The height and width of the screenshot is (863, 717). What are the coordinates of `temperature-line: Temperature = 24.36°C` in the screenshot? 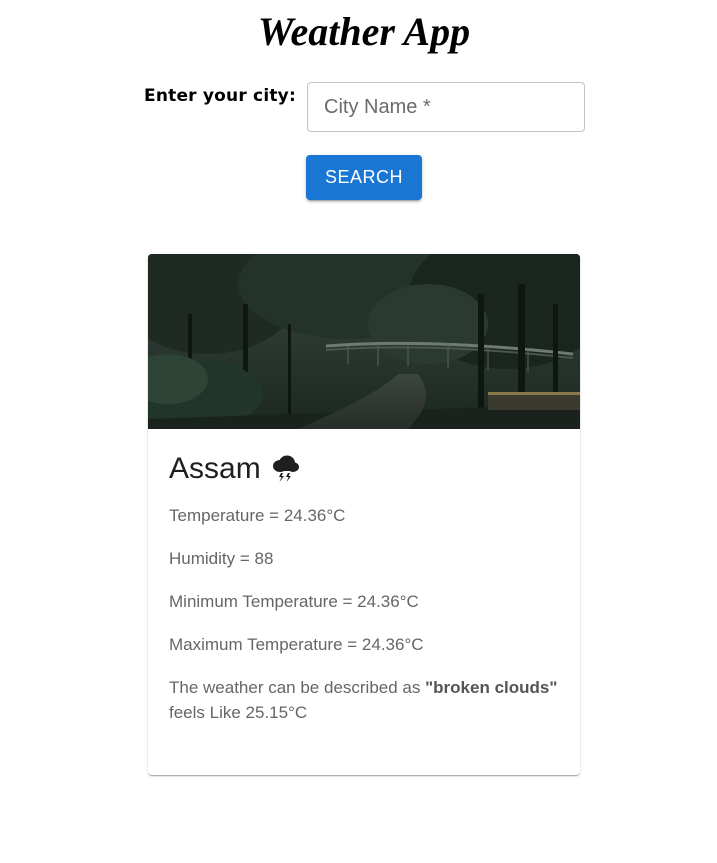 It's located at (364, 515).